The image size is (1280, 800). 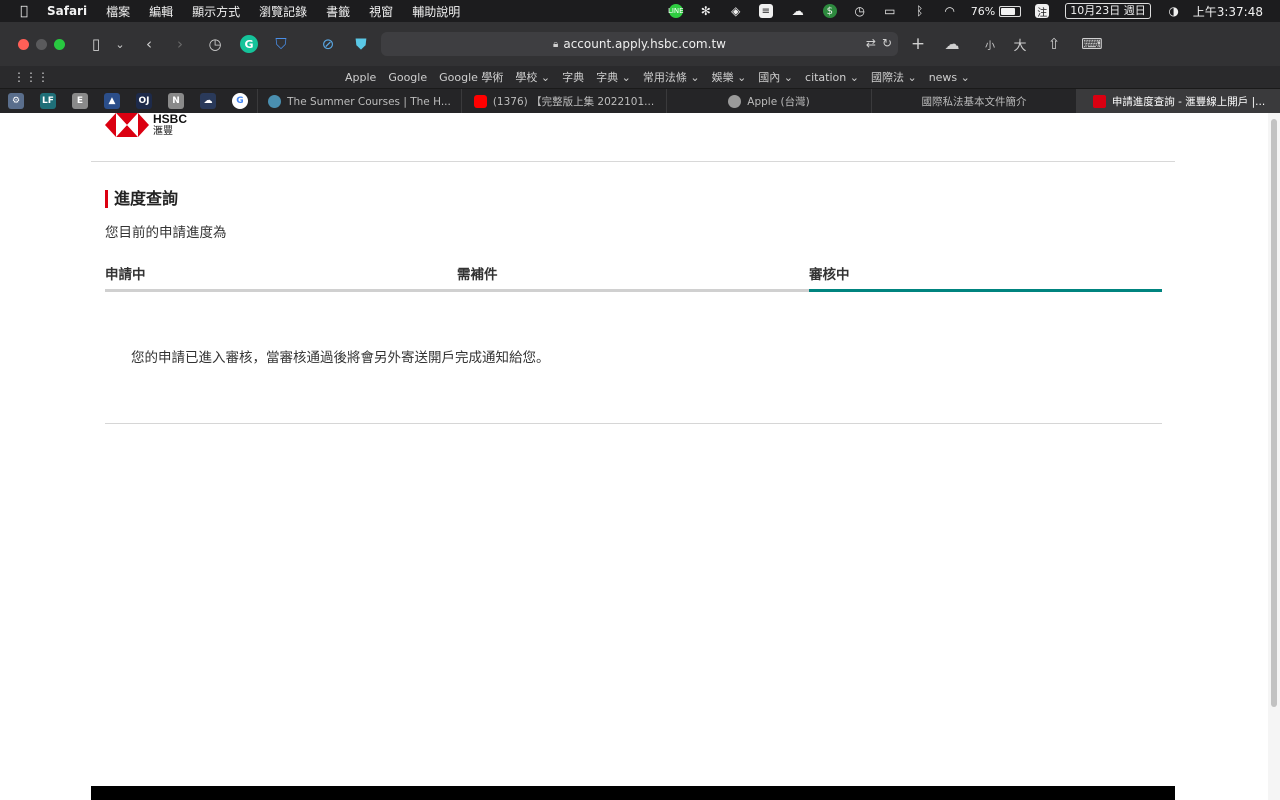 I want to click on step-label: 申請中, so click(x=125, y=275).